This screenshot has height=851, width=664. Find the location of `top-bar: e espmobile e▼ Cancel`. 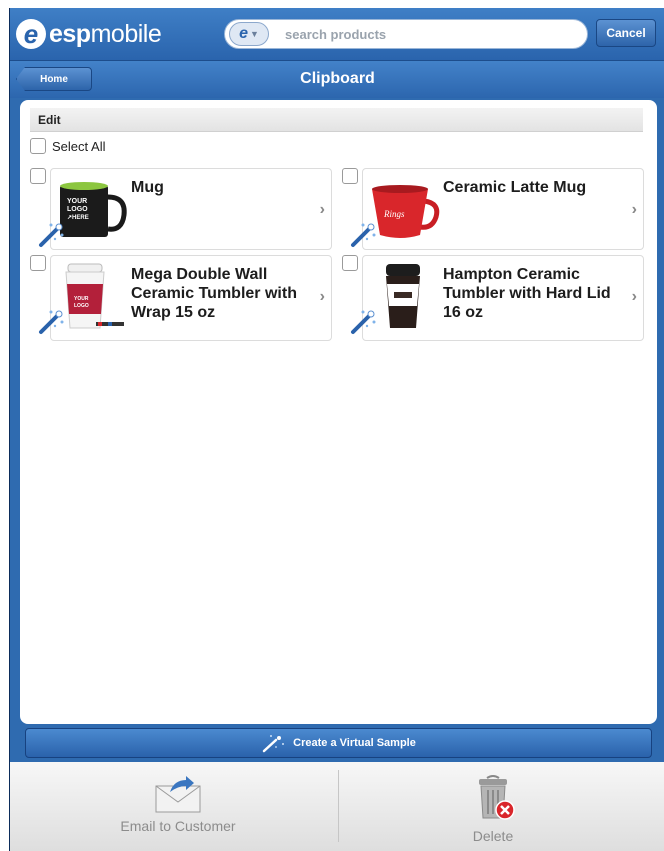

top-bar: e espmobile e▼ Cancel is located at coordinates (337, 34).